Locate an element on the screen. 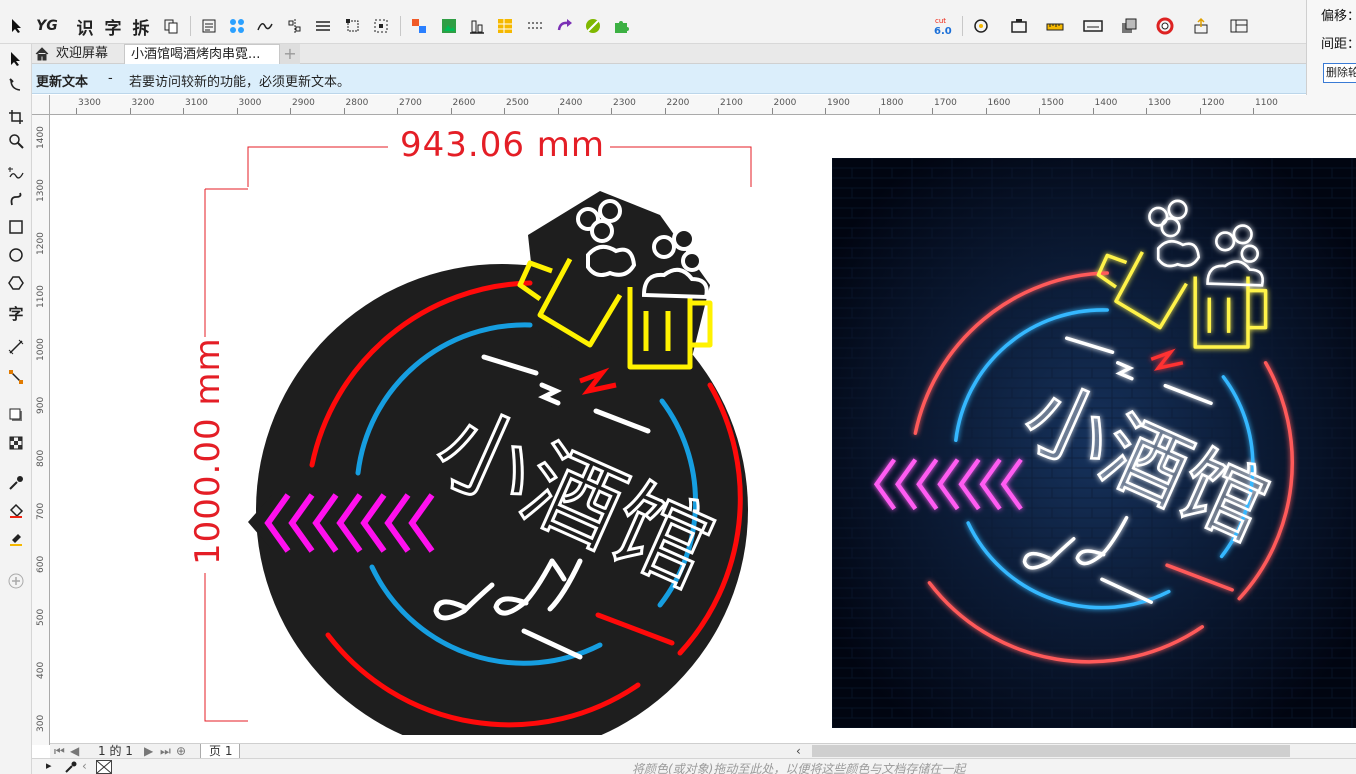 The width and height of the screenshot is (1356, 774). node-grid-icon is located at coordinates (237, 26).